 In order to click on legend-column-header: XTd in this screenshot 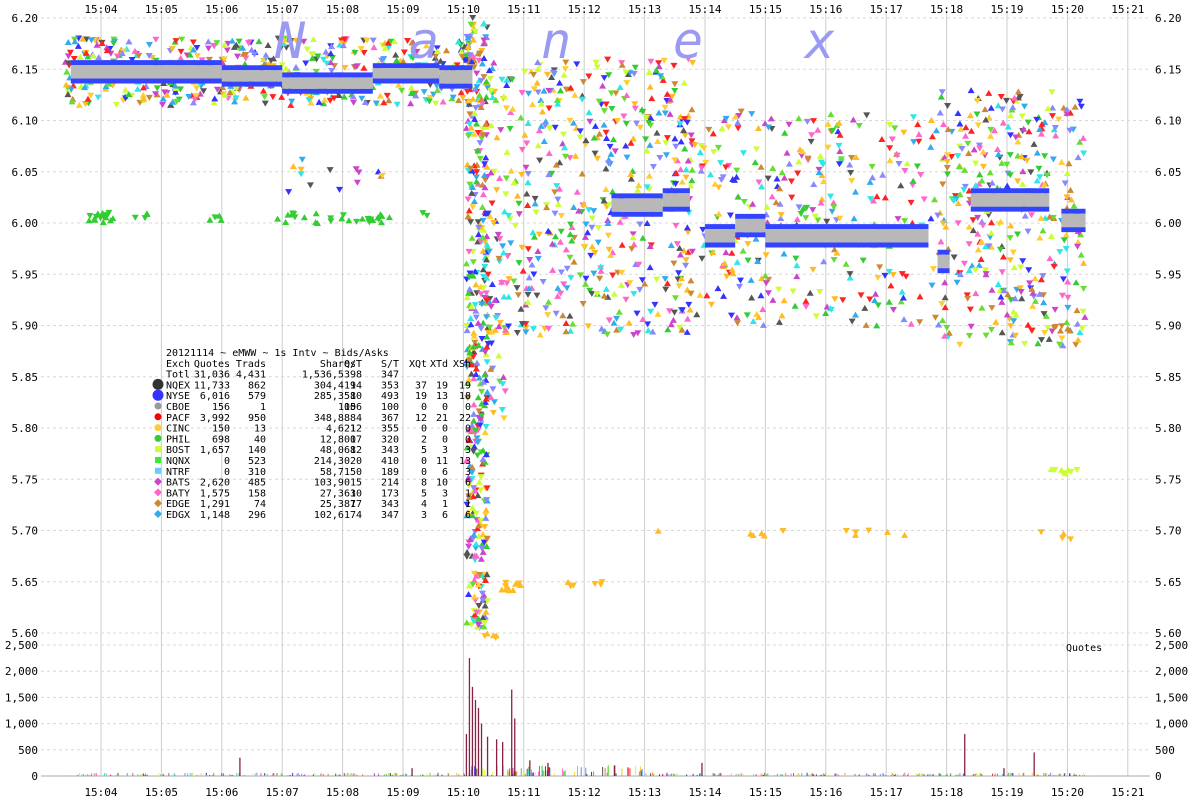, I will do `click(439, 364)`.